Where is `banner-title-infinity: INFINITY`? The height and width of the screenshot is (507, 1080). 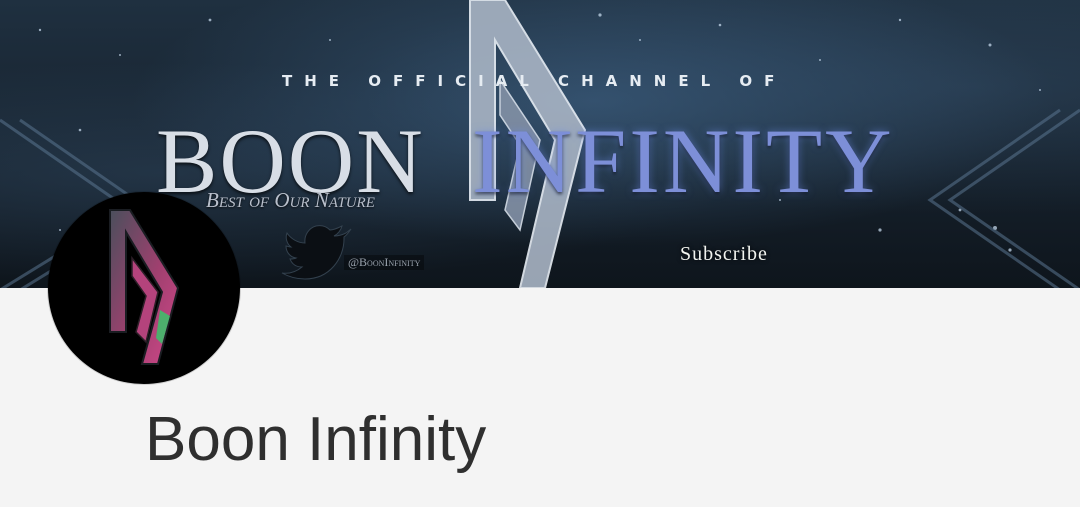 banner-title-infinity: INFINITY is located at coordinates (683, 161).